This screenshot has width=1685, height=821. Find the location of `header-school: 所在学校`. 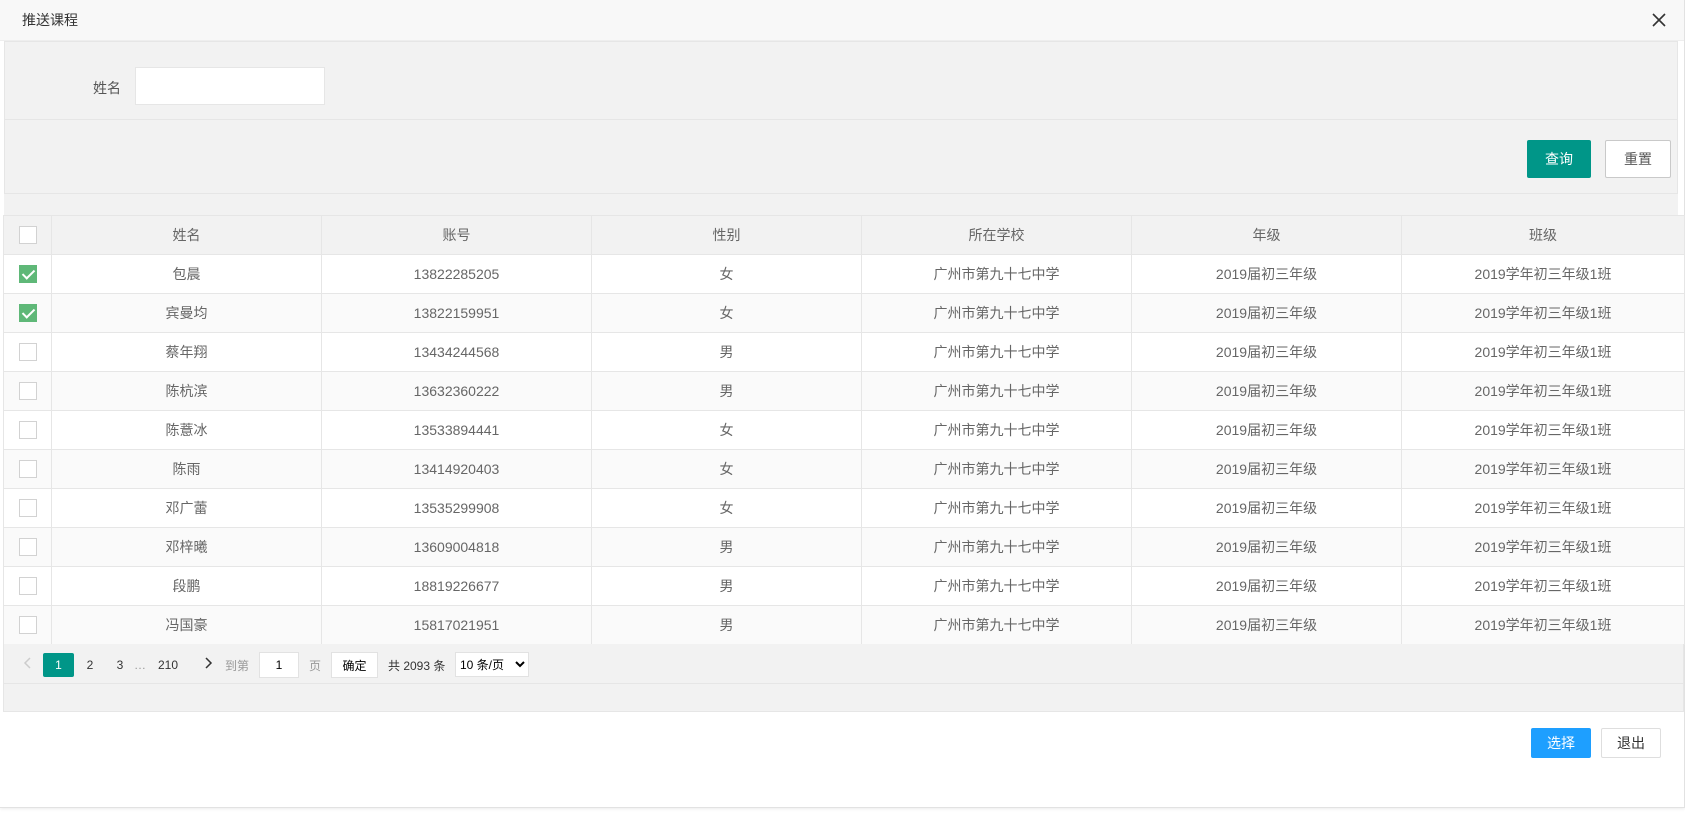

header-school: 所在学校 is located at coordinates (996, 235).